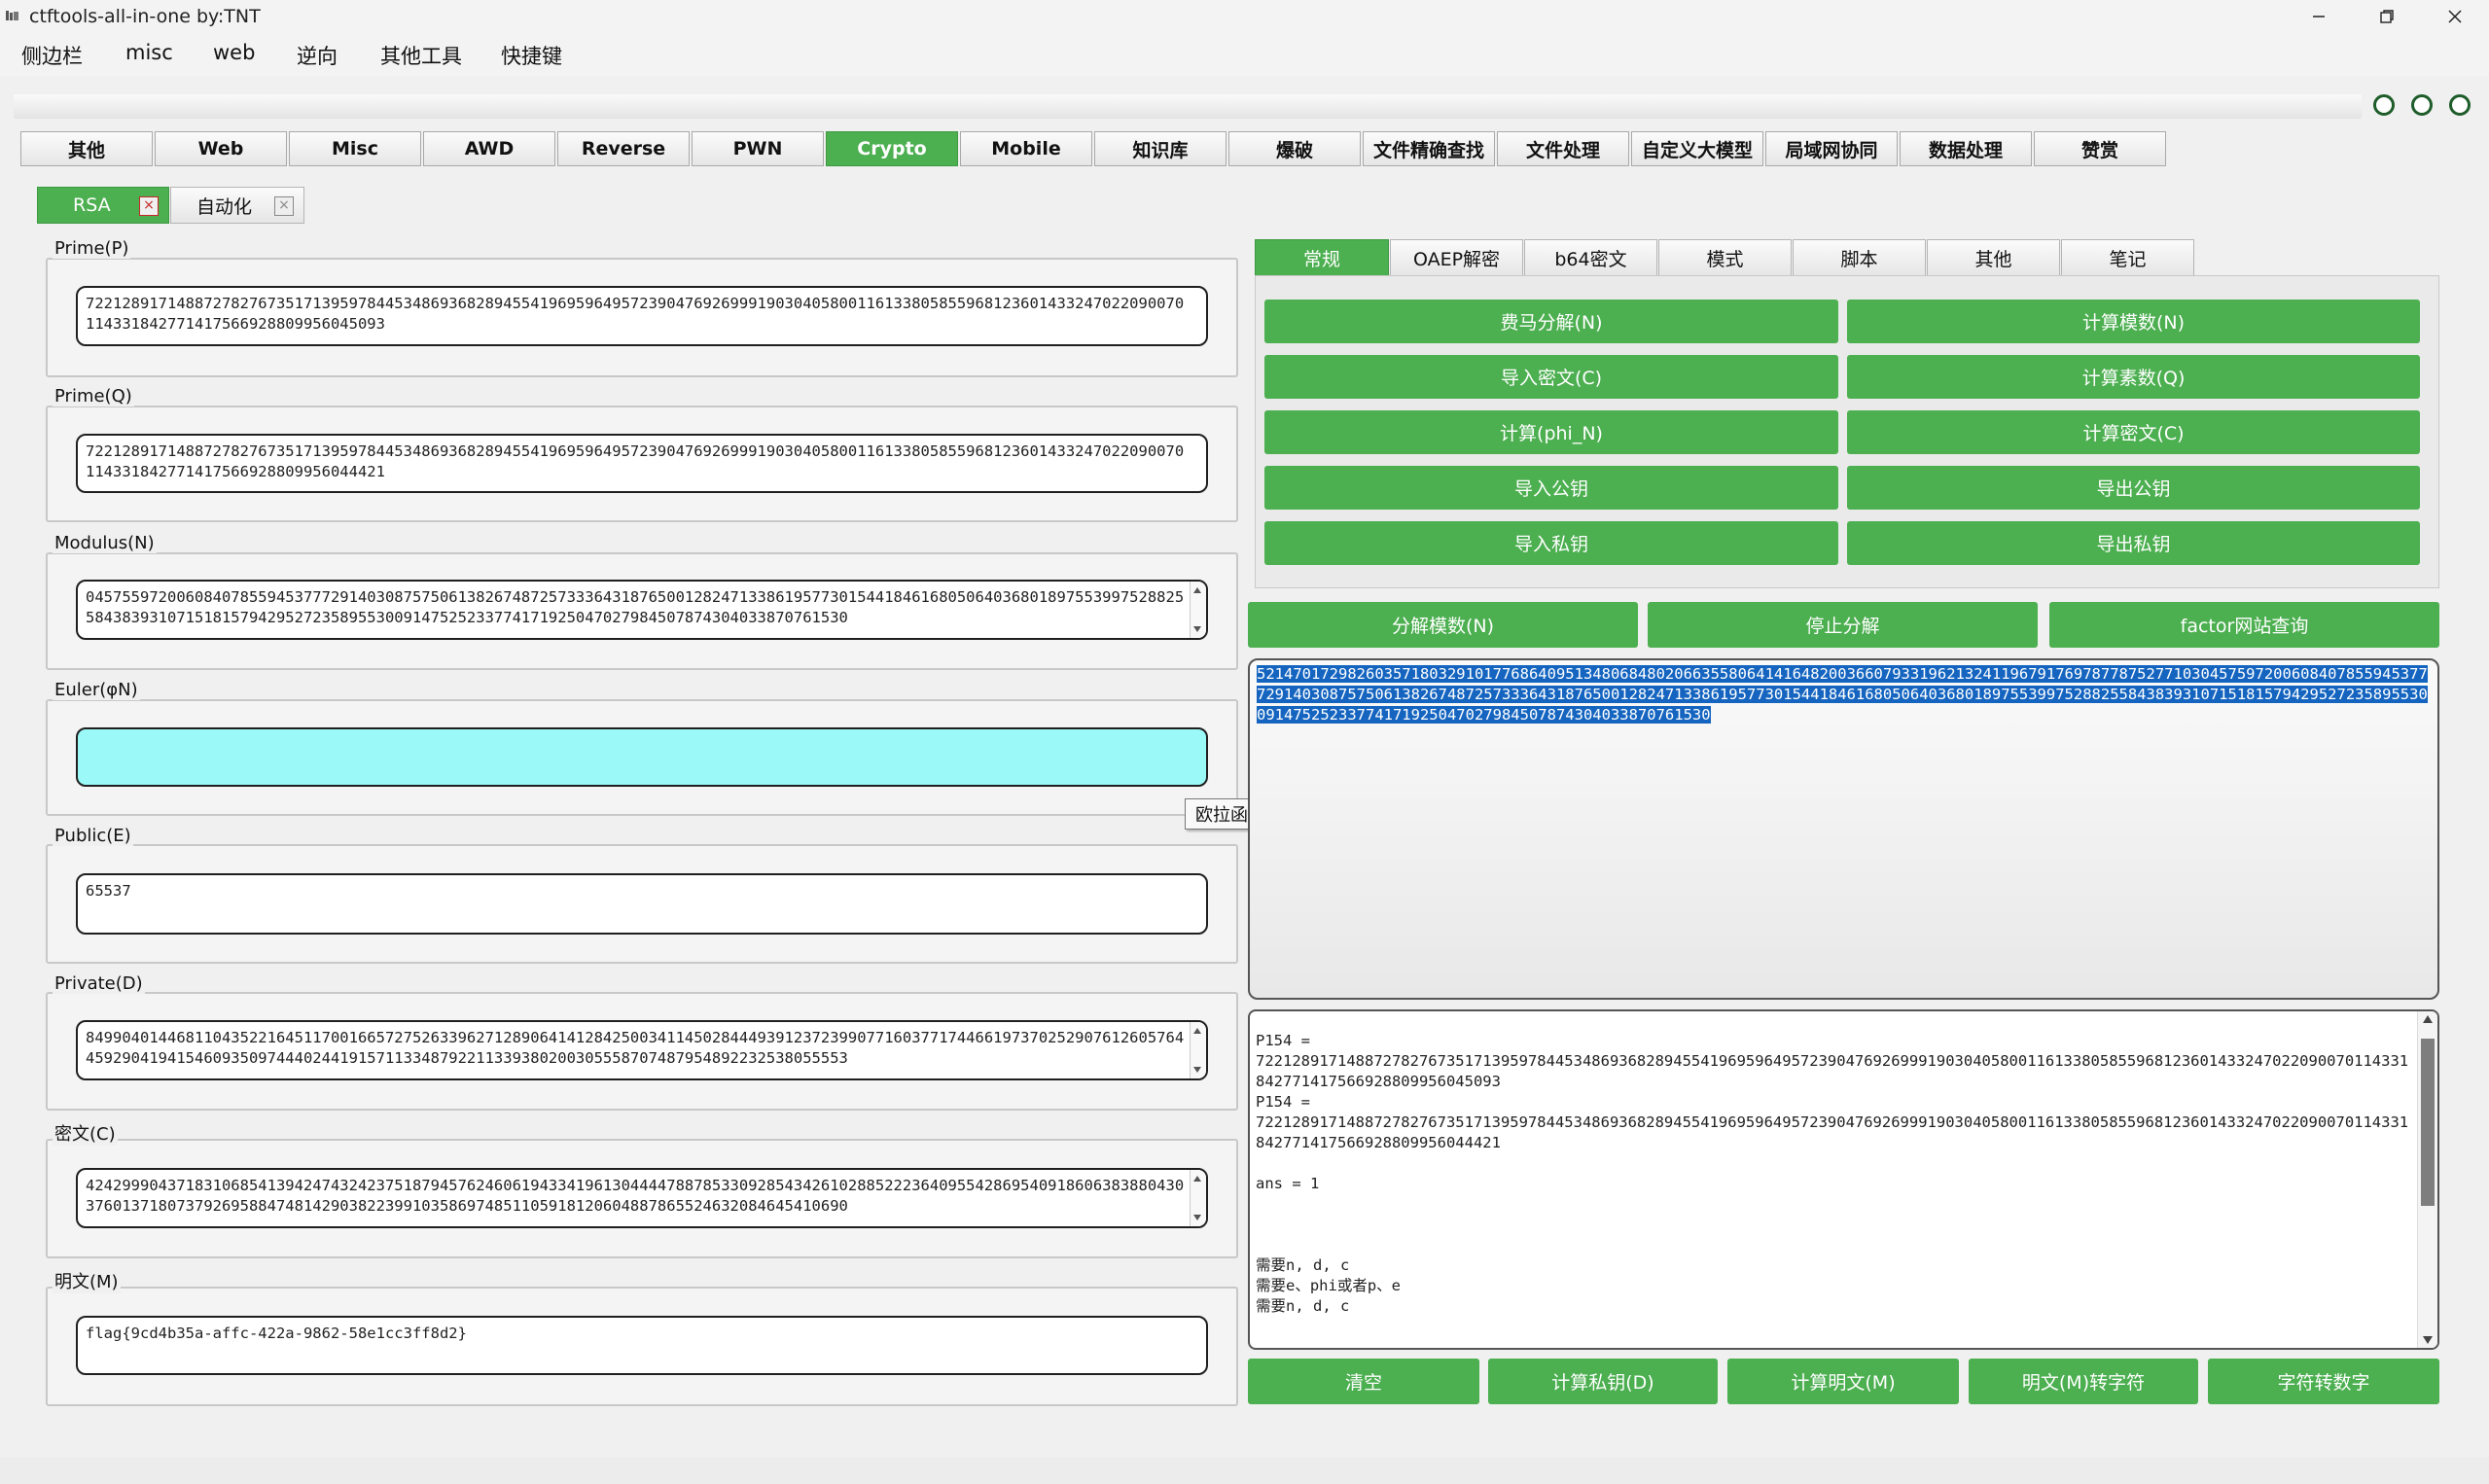 This screenshot has height=1484, width=2489. I want to click on ciphertext-c-scrollbar, so click(1198, 1198).